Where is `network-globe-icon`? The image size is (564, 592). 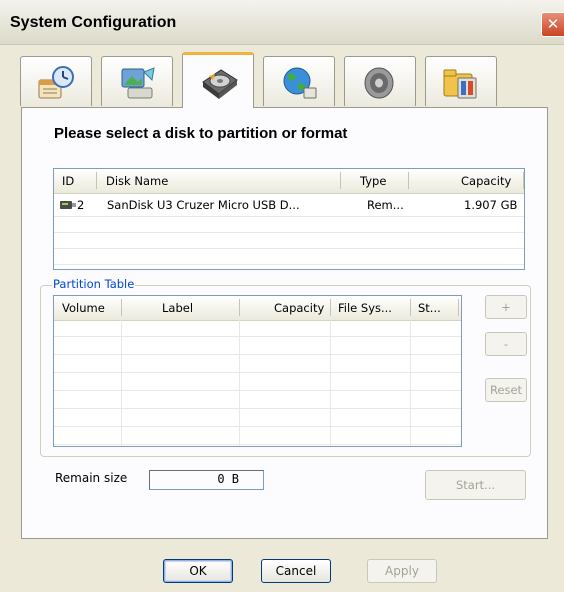
network-globe-icon is located at coordinates (300, 83).